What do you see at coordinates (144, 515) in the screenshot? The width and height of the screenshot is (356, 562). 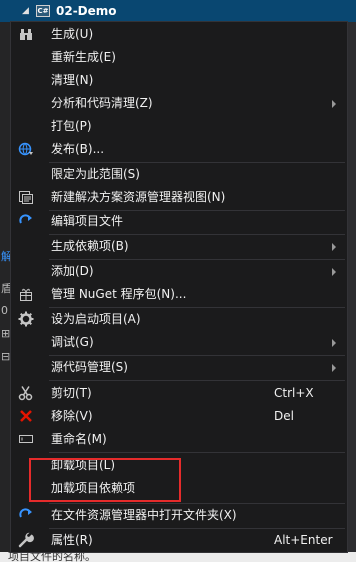 I see `menu-item-label: 在文件资源管理器中打开文件夹(X)` at bounding box center [144, 515].